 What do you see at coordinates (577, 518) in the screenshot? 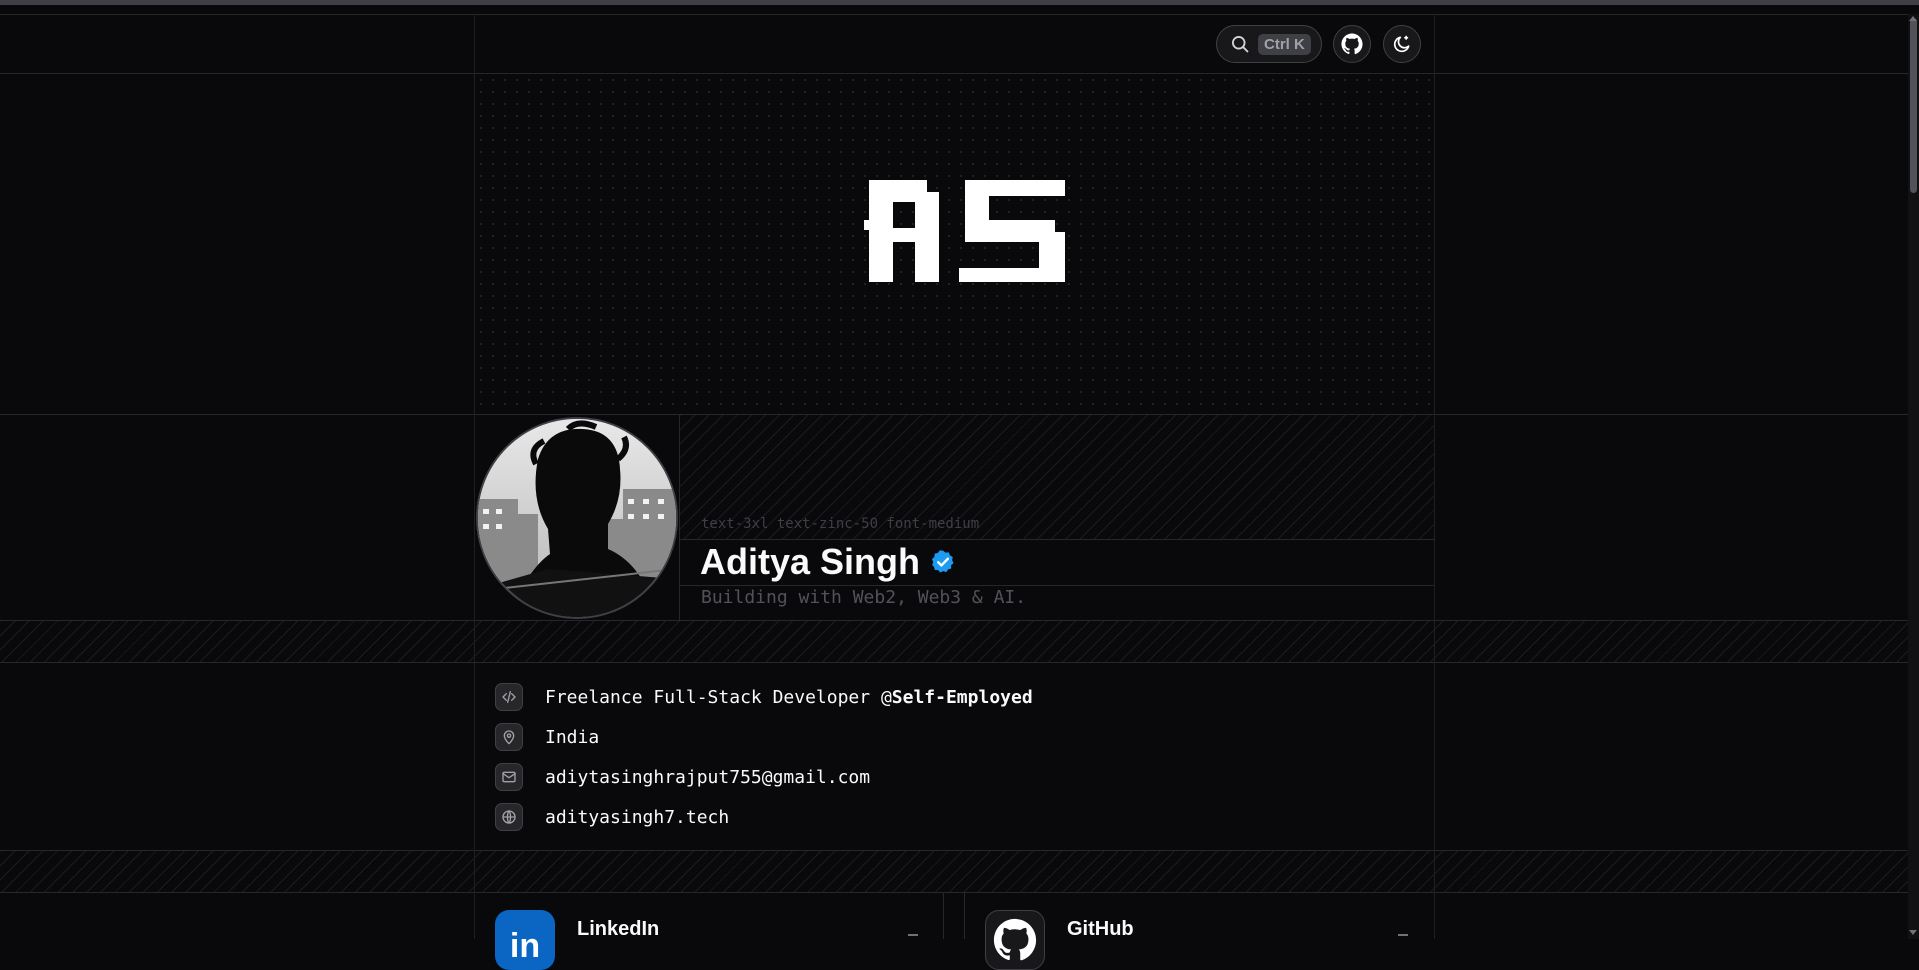
I see `profile-avatar` at bounding box center [577, 518].